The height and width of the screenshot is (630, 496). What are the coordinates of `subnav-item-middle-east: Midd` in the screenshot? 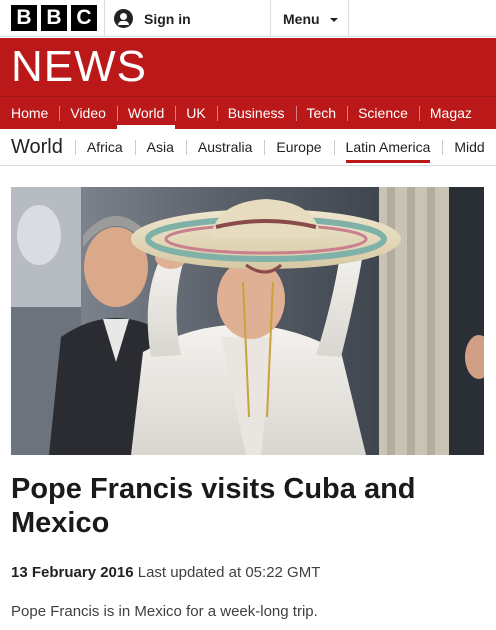 It's located at (469, 147).